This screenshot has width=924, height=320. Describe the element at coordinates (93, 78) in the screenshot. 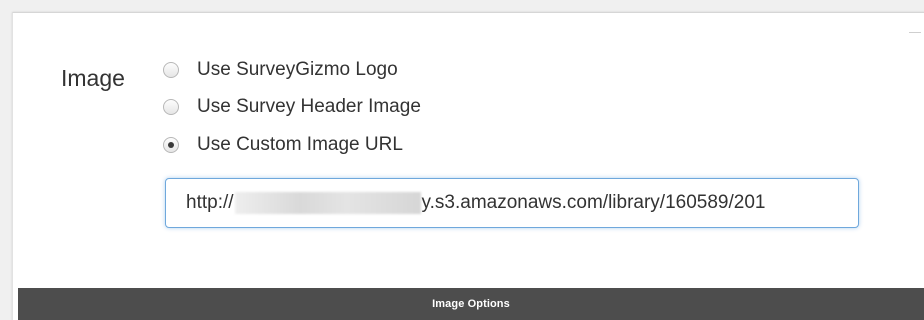

I see `image-field-label: Image` at that location.